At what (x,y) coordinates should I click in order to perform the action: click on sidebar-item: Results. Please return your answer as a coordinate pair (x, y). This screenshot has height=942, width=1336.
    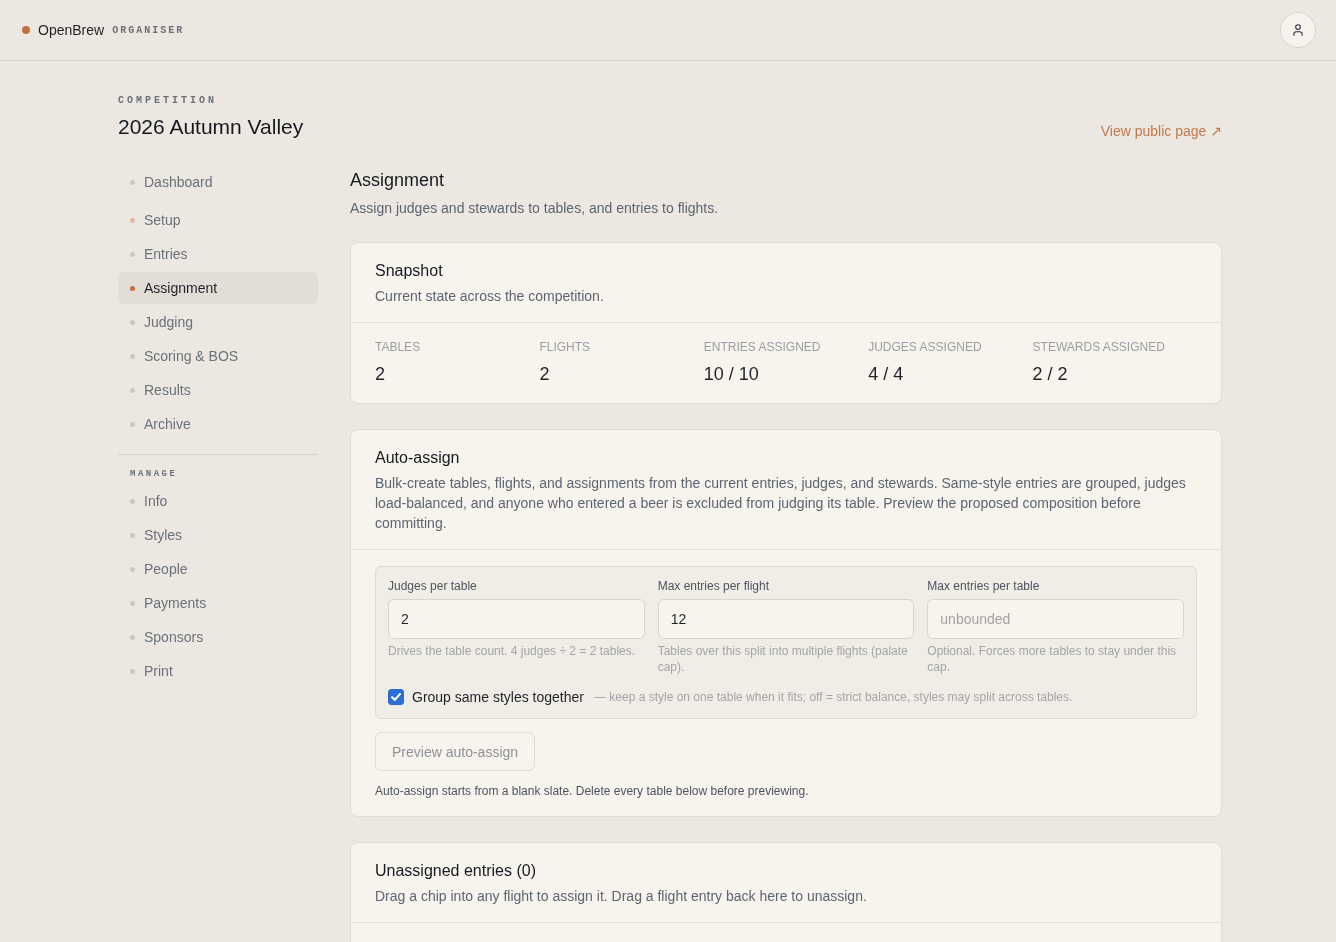
    Looking at the image, I should click on (218, 390).